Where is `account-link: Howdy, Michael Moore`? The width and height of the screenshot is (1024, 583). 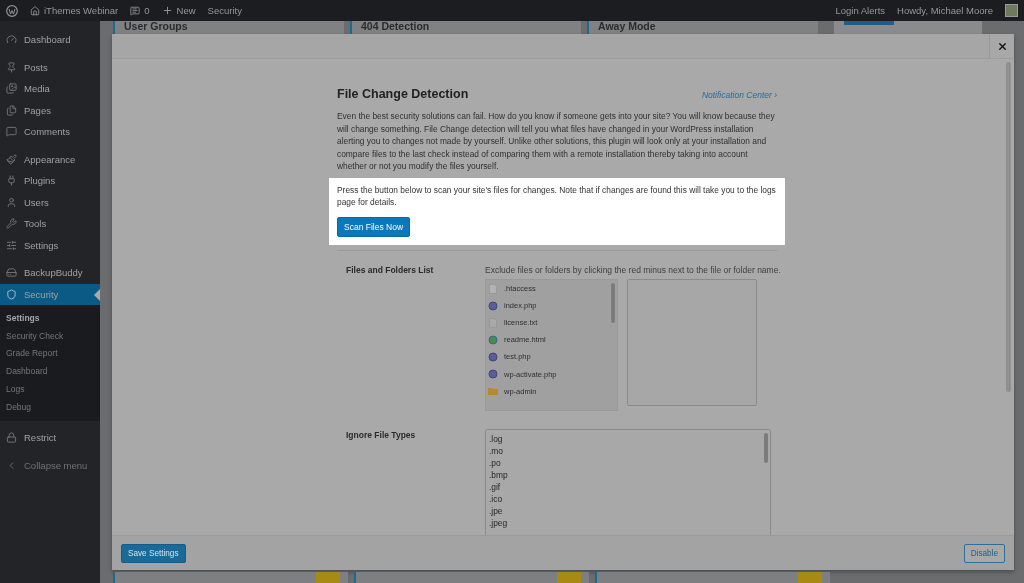
account-link: Howdy, Michael Moore is located at coordinates (945, 10).